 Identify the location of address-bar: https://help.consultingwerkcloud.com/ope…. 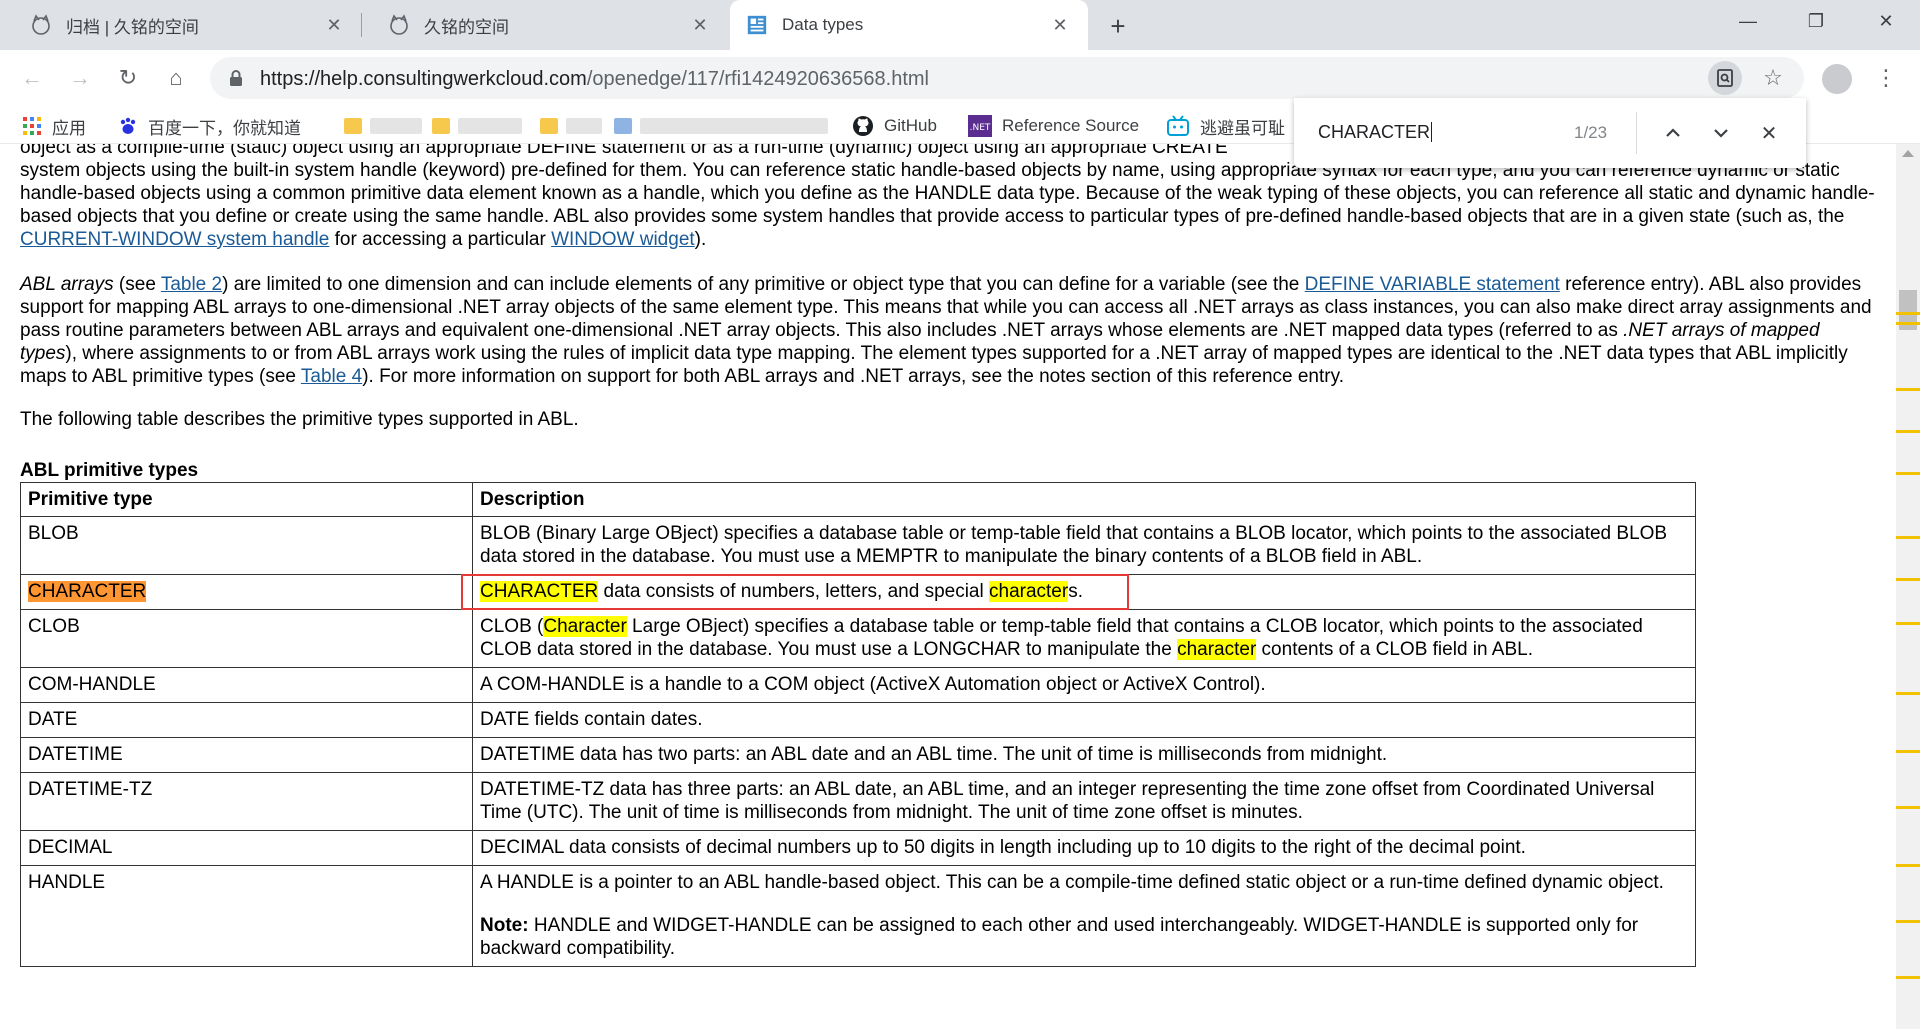
(1007, 78).